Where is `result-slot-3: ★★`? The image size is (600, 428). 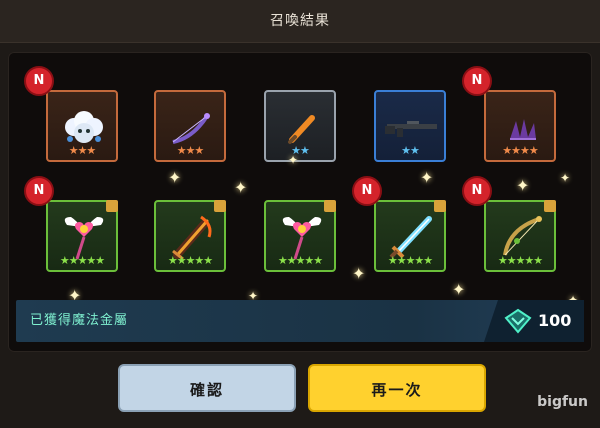
result-slot-3: ★★ is located at coordinates (300, 126).